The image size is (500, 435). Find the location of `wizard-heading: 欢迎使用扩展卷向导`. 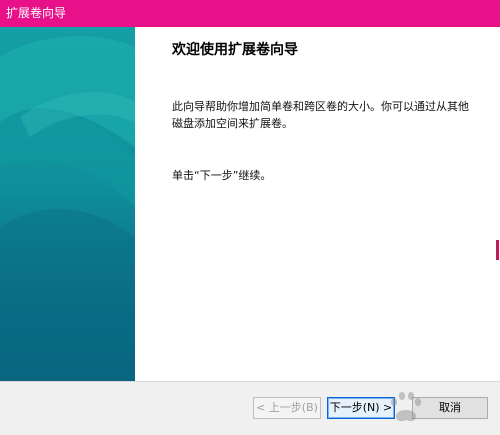

wizard-heading: 欢迎使用扩展卷向导 is located at coordinates (235, 50).